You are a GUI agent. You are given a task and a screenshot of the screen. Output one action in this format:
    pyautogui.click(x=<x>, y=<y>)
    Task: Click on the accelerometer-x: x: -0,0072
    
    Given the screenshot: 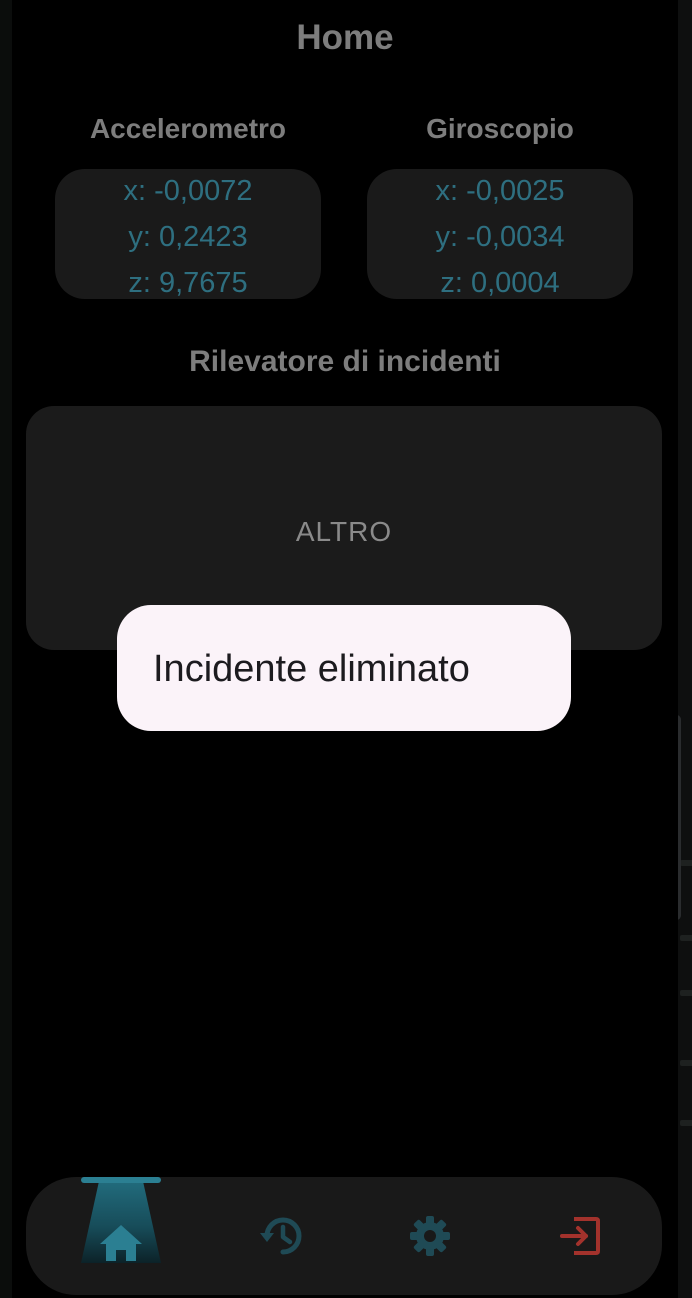 What is the action you would take?
    pyautogui.click(x=188, y=191)
    